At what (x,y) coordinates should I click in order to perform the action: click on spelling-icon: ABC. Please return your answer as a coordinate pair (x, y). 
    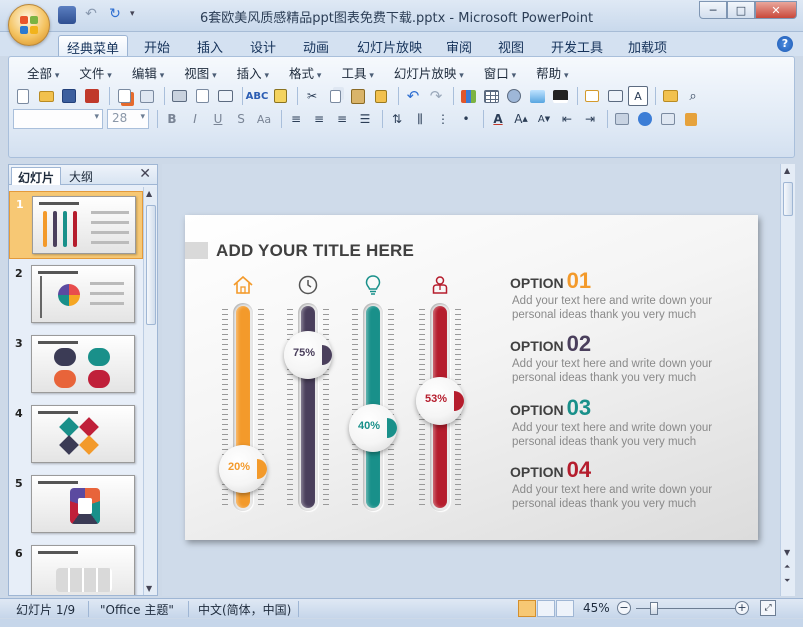
    Looking at the image, I should click on (257, 96).